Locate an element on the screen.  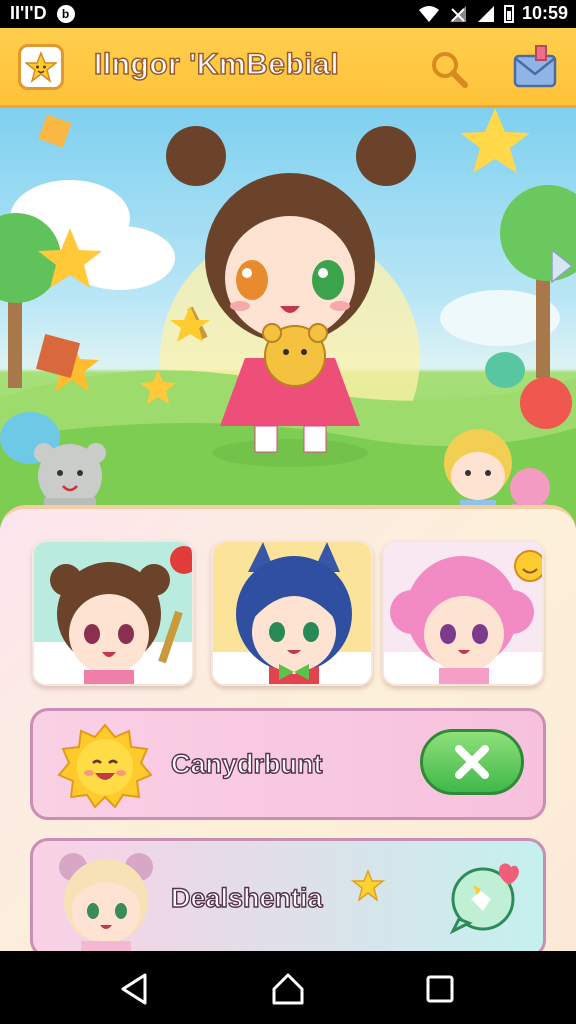
list-item-label: Canydrbunt is located at coordinates (246, 763).